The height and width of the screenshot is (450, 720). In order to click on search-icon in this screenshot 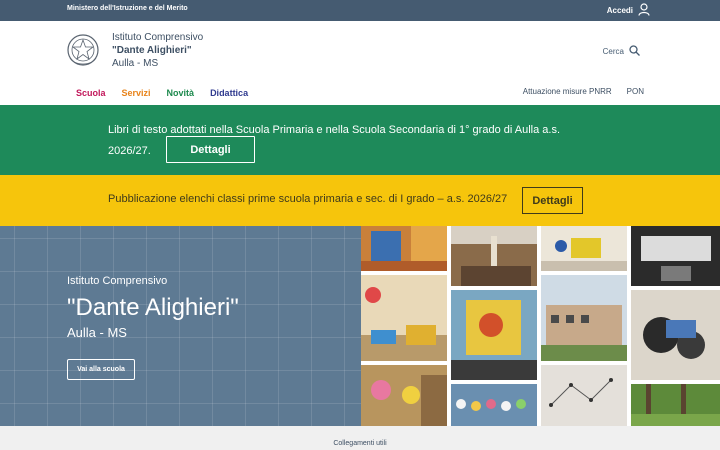, I will do `click(634, 51)`.